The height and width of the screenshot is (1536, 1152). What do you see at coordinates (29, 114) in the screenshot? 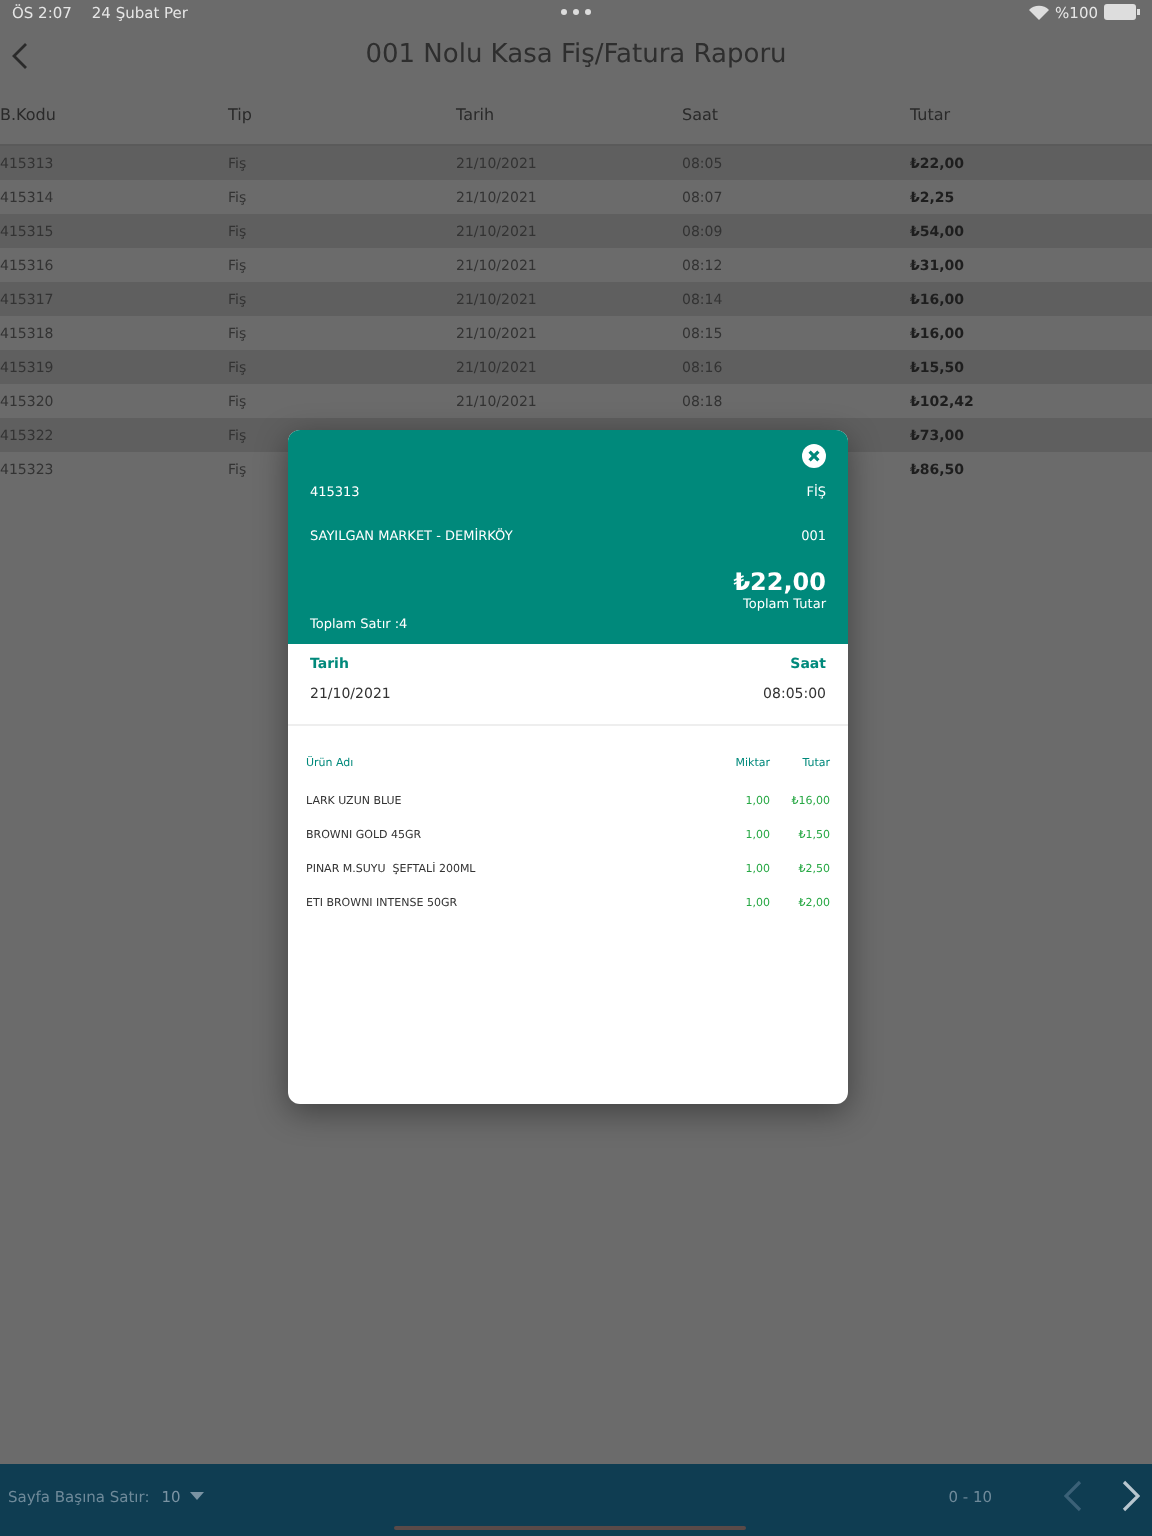
I see `column-header: B.Kodu` at bounding box center [29, 114].